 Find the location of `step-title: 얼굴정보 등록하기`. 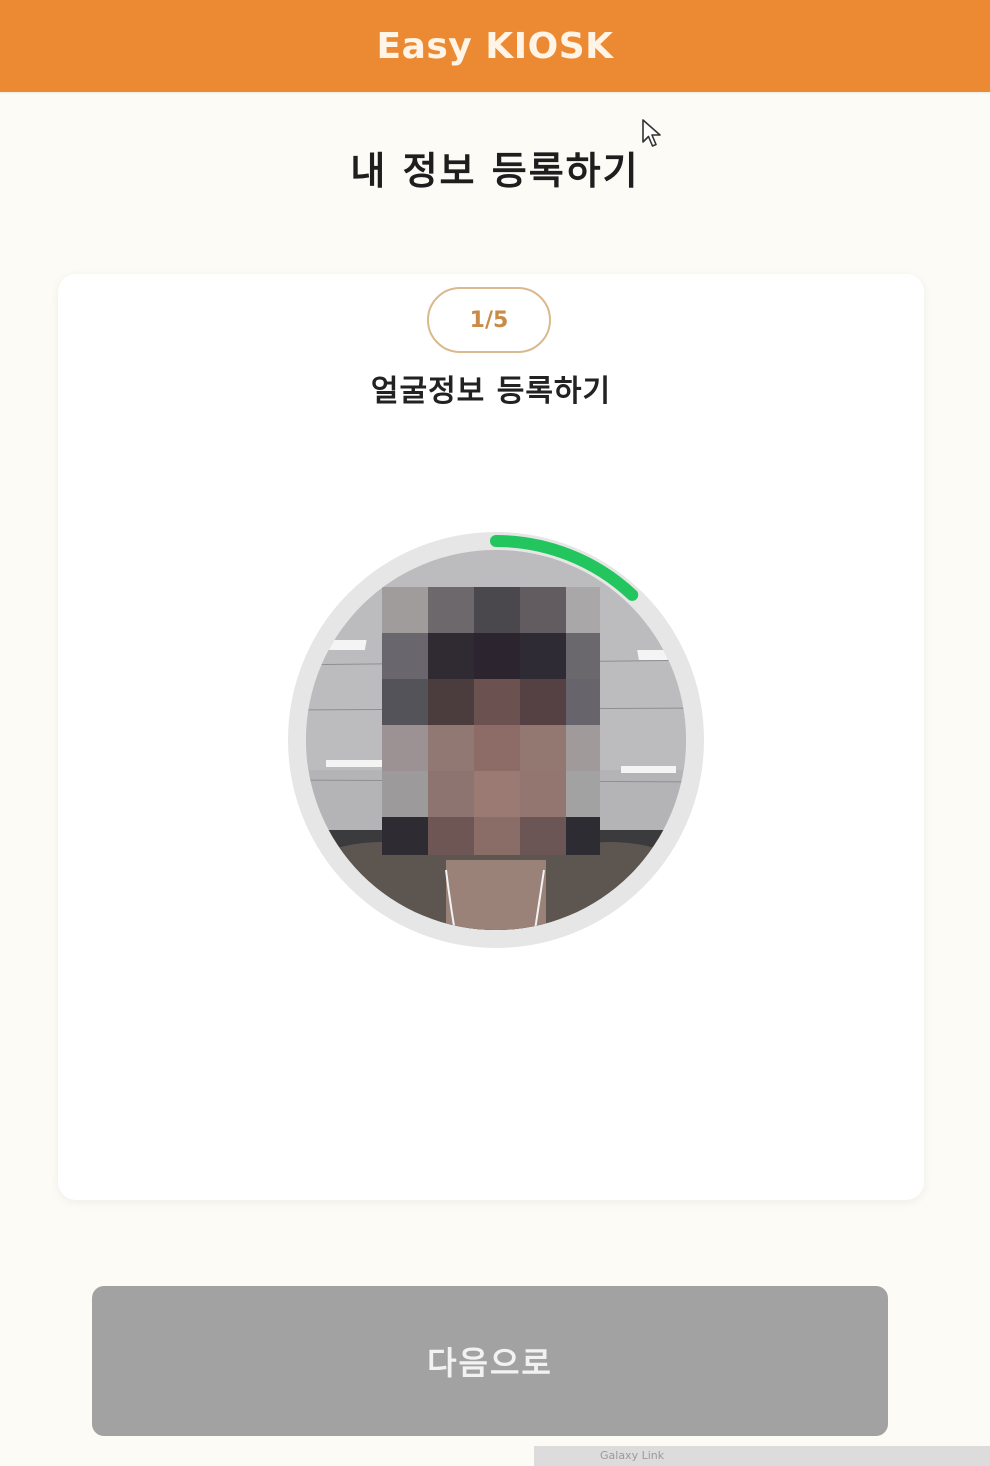

step-title: 얼굴정보 등록하기 is located at coordinates (491, 391).